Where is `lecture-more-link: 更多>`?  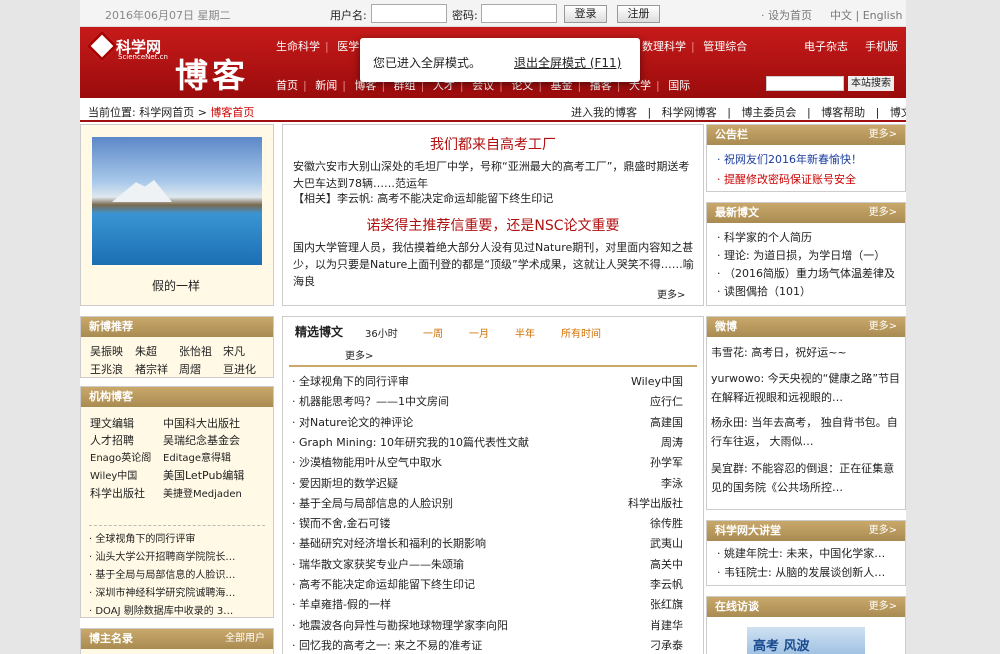
lecture-more-link: 更多> is located at coordinates (883, 531).